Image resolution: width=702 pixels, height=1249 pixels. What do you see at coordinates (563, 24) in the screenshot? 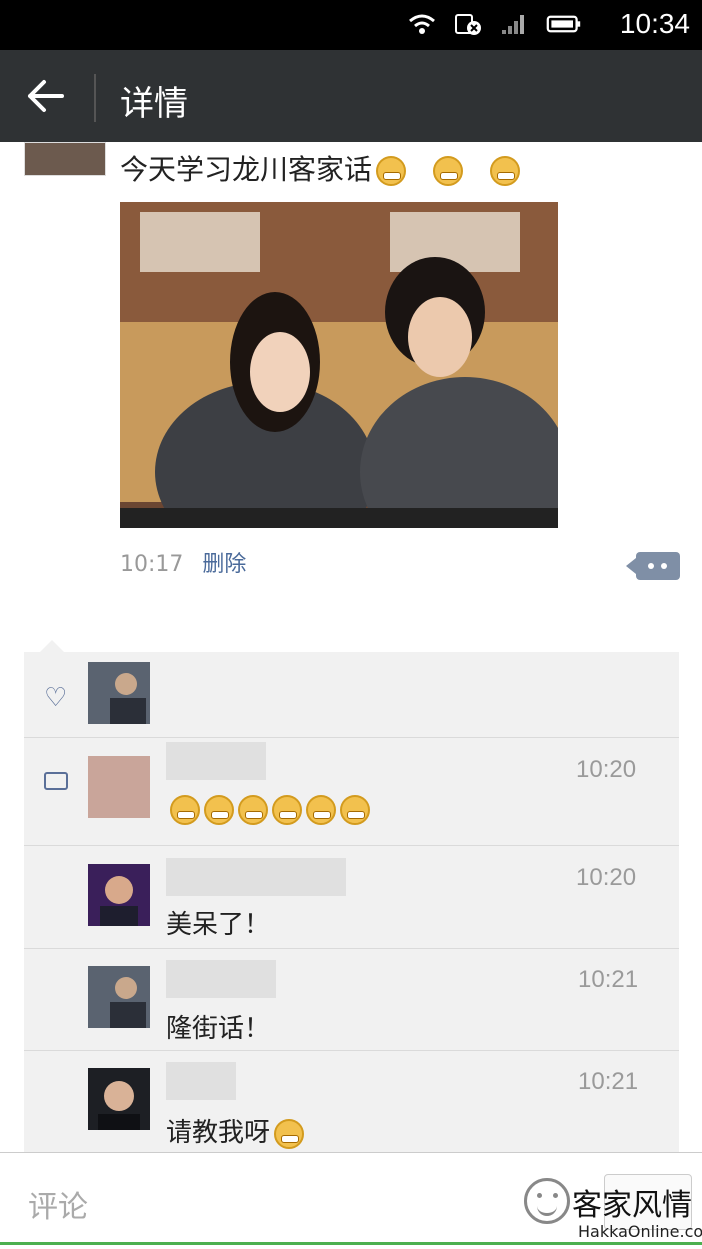
I see `battery-icon` at bounding box center [563, 24].